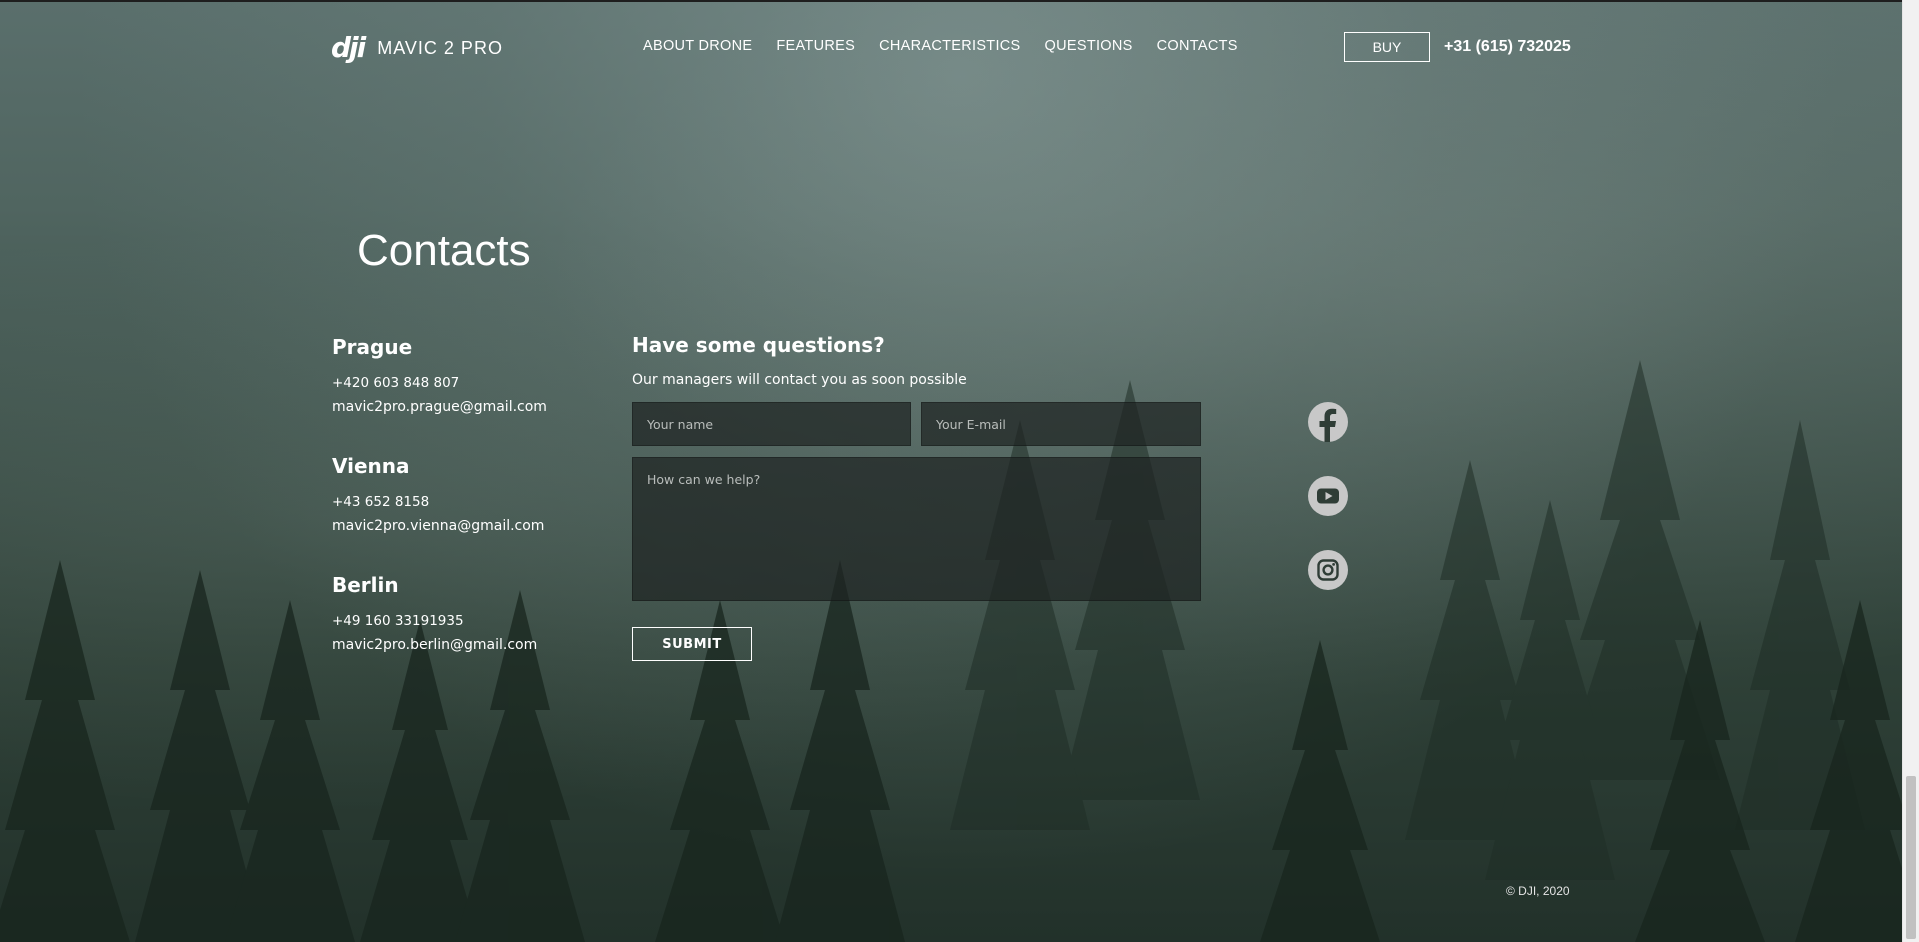  I want to click on message-textarea, so click(916, 529).